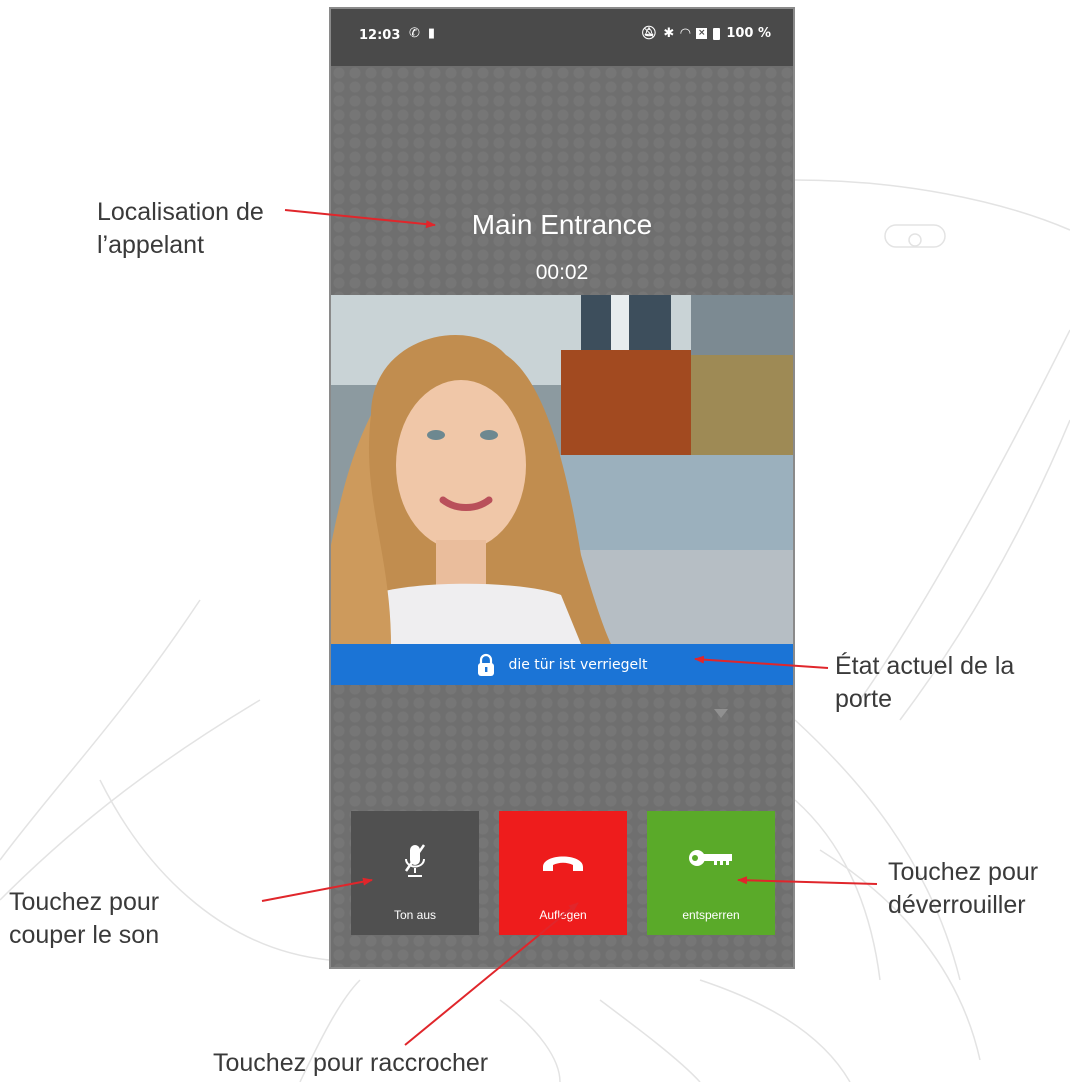  What do you see at coordinates (486, 664) in the screenshot?
I see `lock-icon` at bounding box center [486, 664].